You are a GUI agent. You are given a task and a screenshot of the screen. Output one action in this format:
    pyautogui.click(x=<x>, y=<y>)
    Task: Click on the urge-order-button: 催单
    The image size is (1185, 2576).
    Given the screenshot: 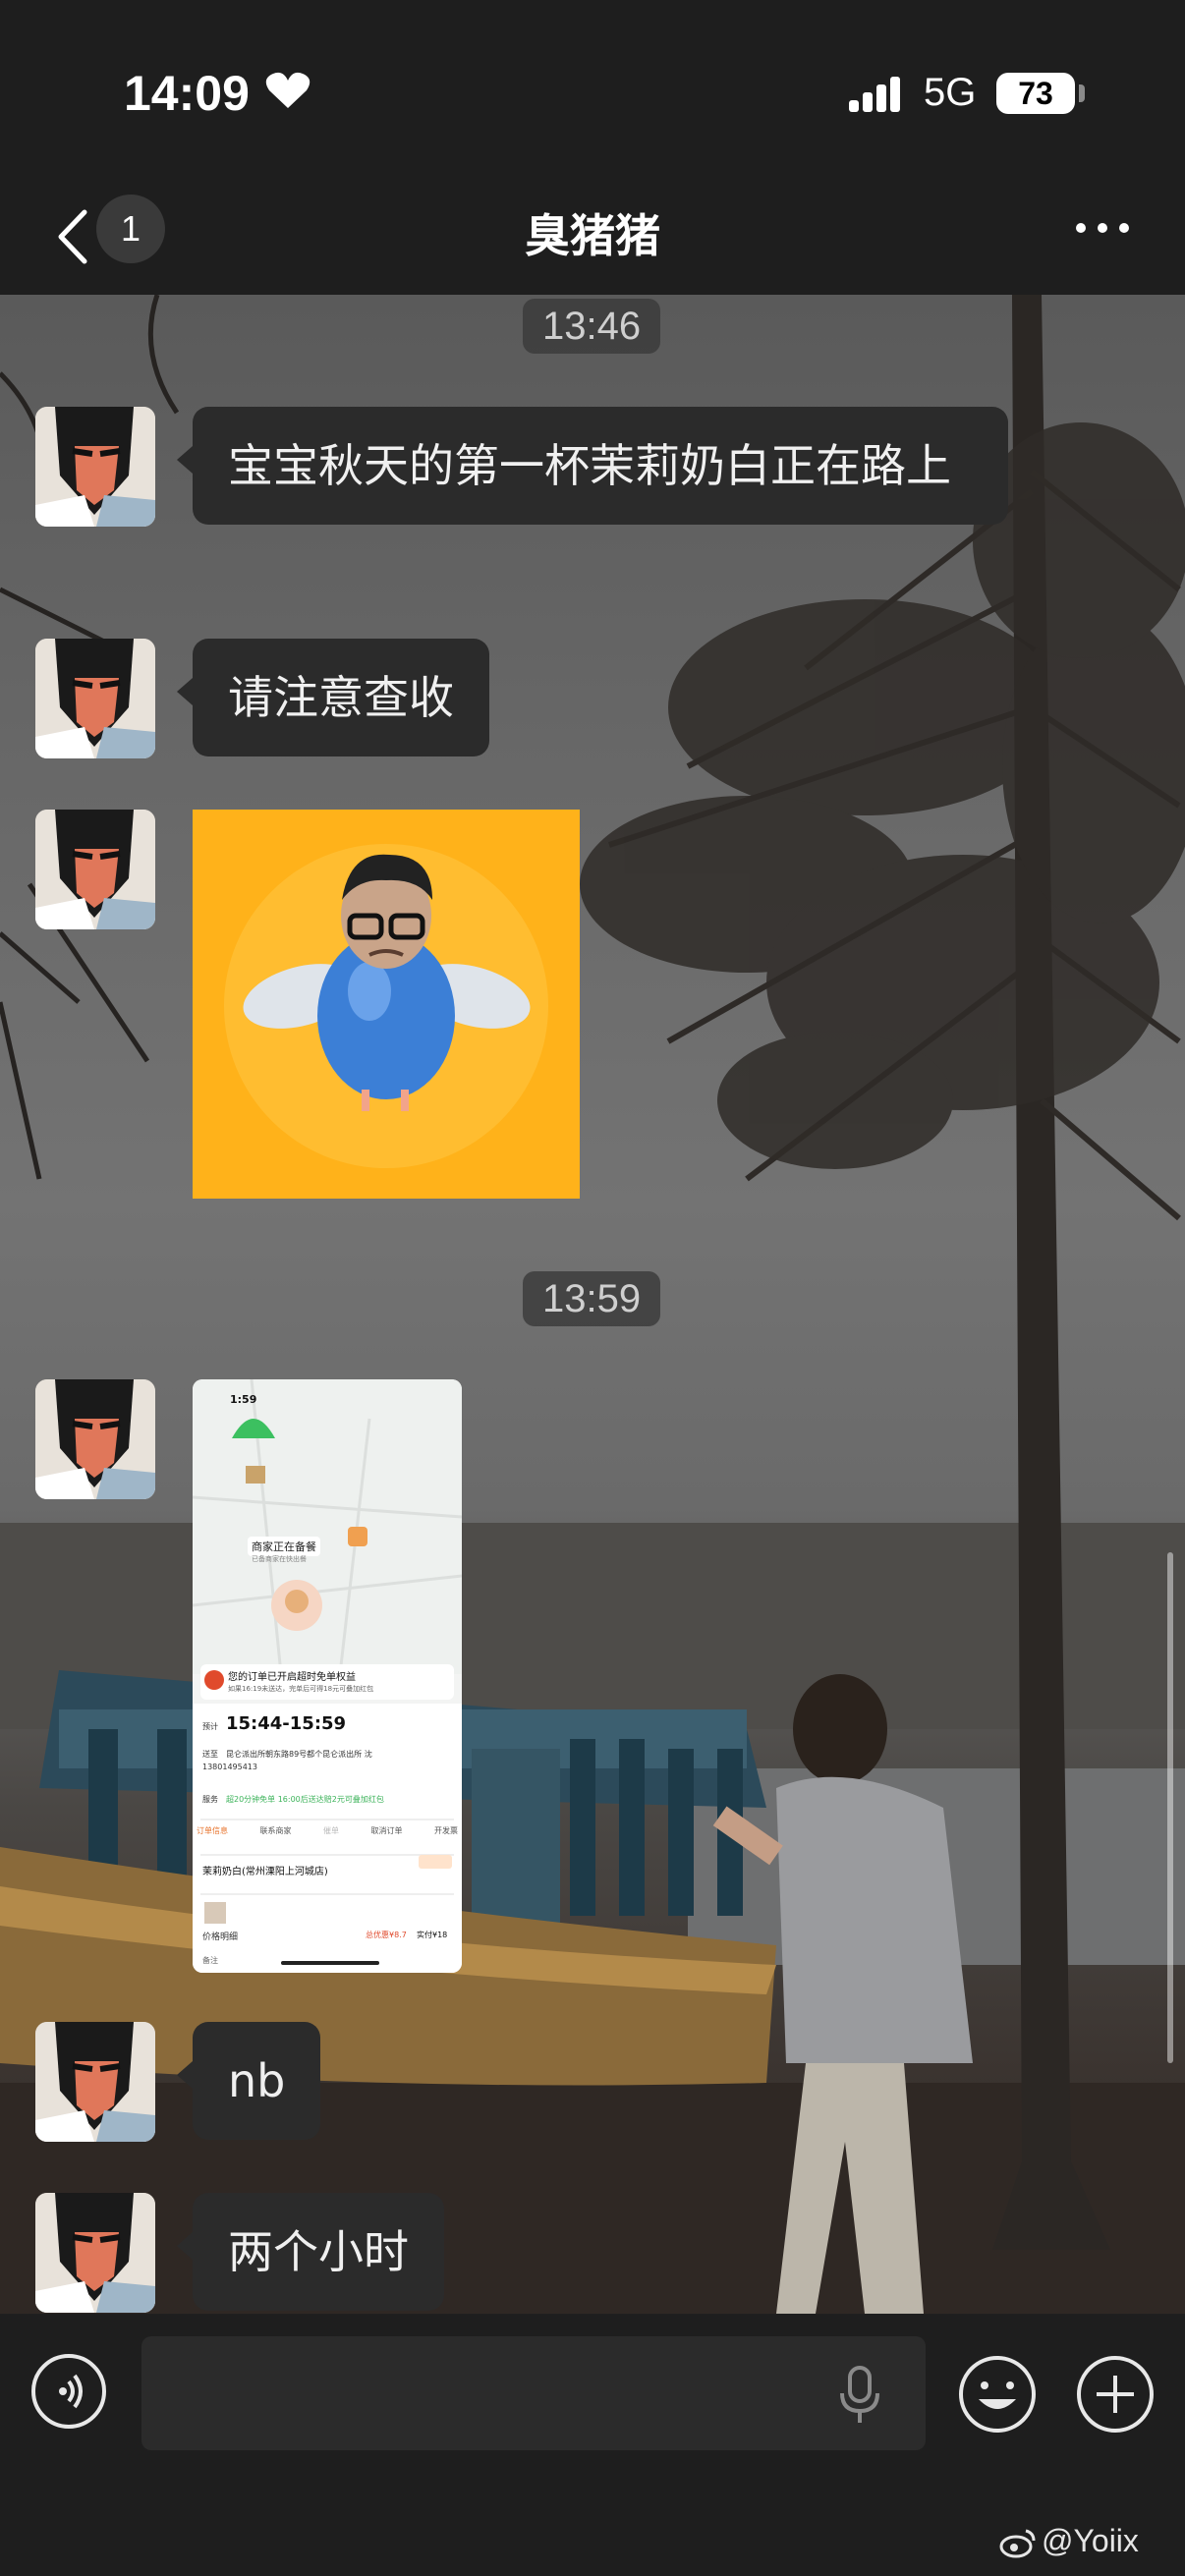 What is the action you would take?
    pyautogui.click(x=331, y=1830)
    